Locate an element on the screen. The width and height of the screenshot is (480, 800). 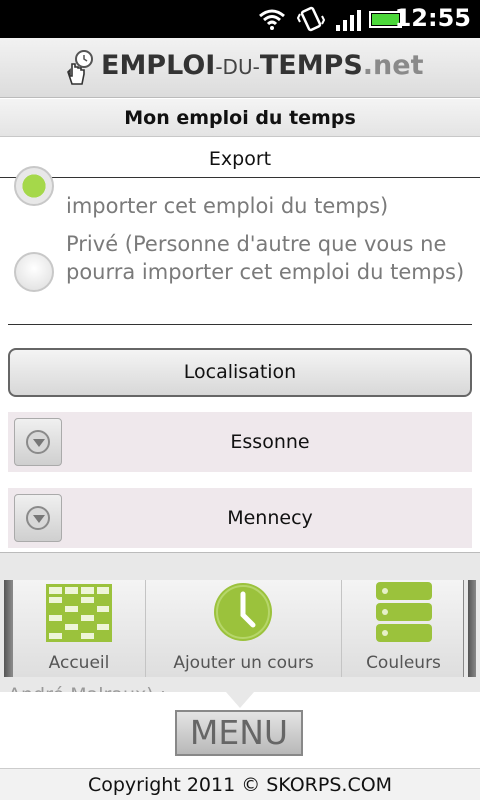
city-value: Mennecy is located at coordinates (270, 518).